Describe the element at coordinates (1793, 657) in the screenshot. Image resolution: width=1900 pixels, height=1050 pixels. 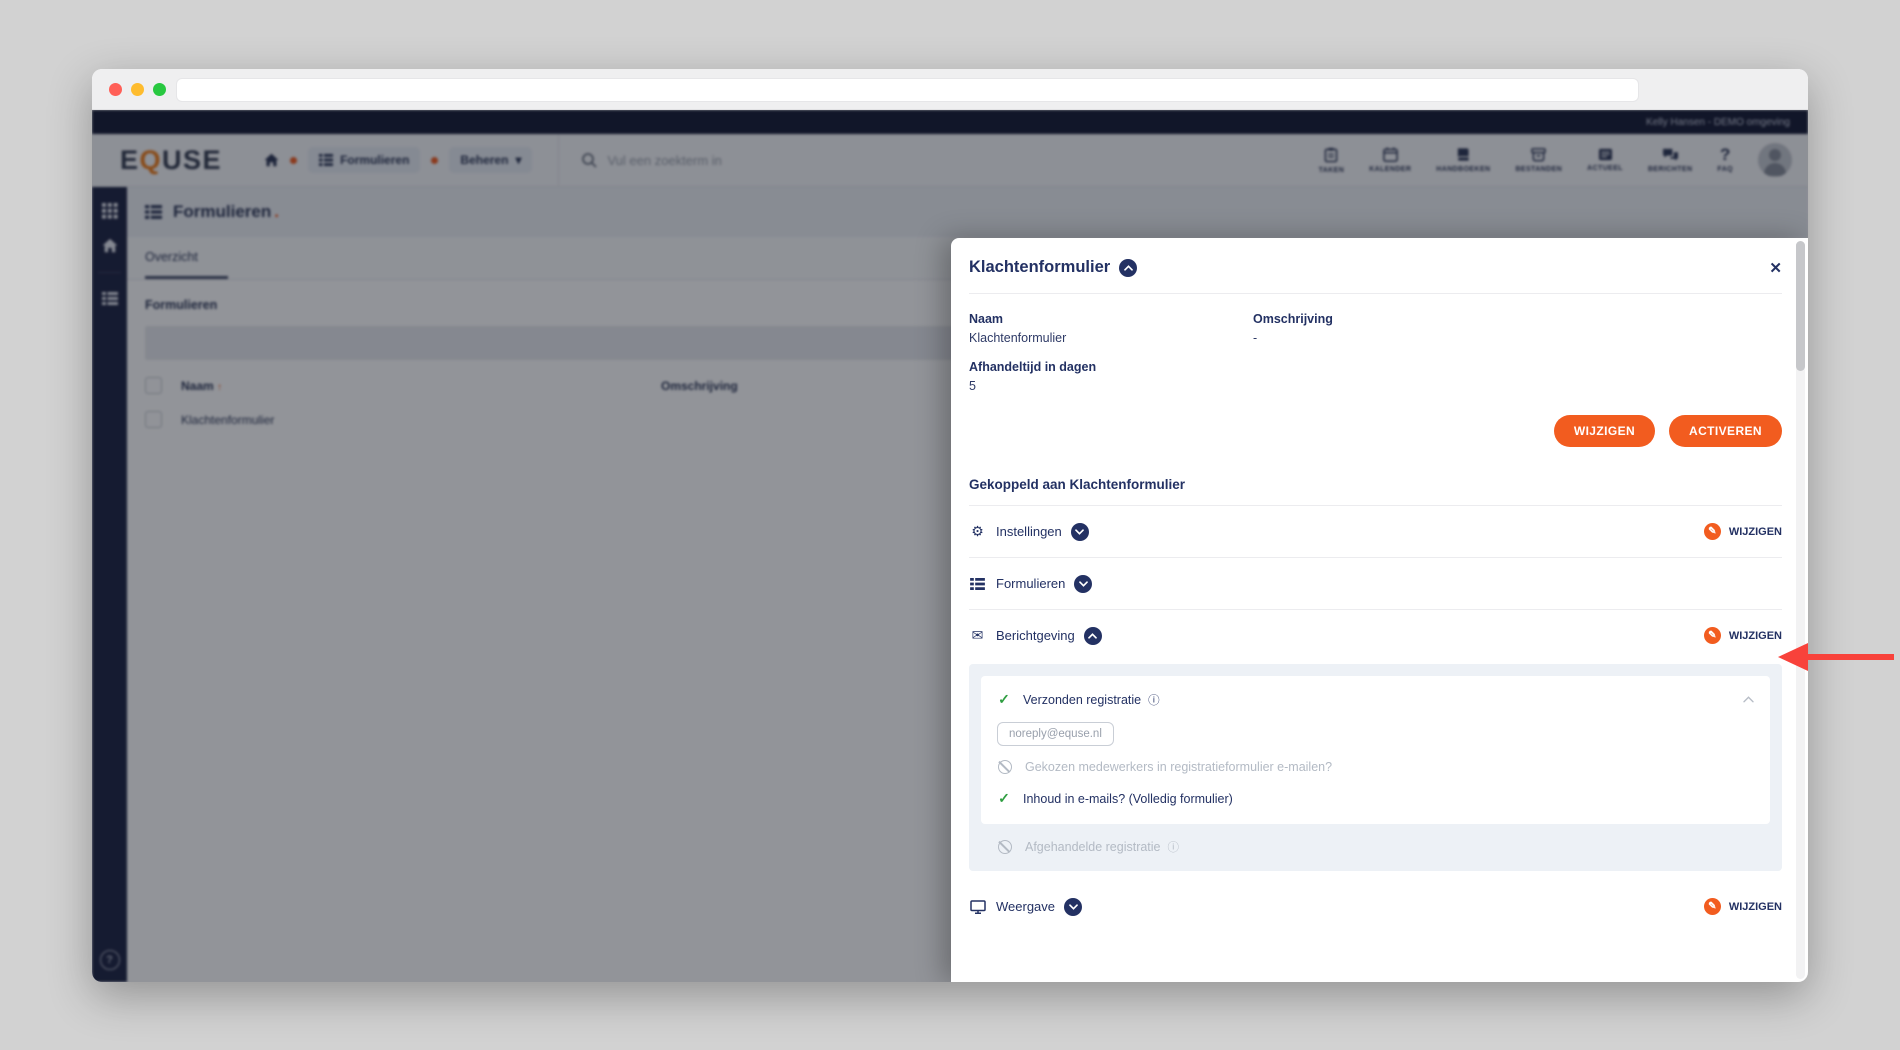
I see `annotation-arrow-icon` at that location.